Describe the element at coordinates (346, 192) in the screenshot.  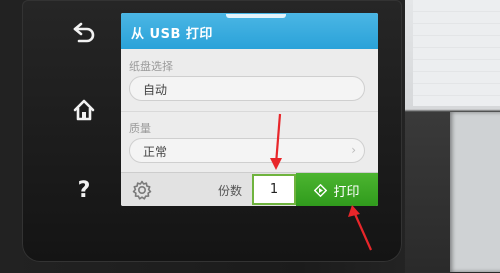
I see `print-label: 打印` at that location.